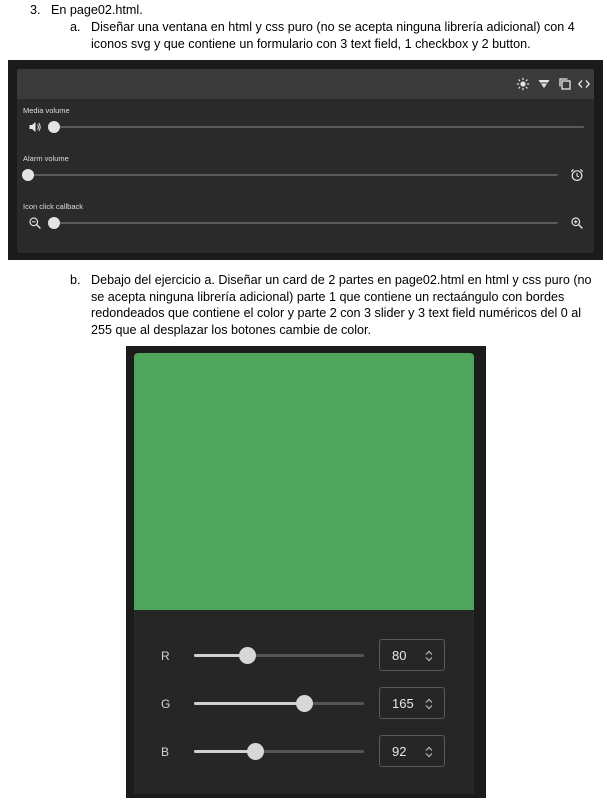 The image size is (607, 802). I want to click on channel-label-g: G, so click(166, 704).